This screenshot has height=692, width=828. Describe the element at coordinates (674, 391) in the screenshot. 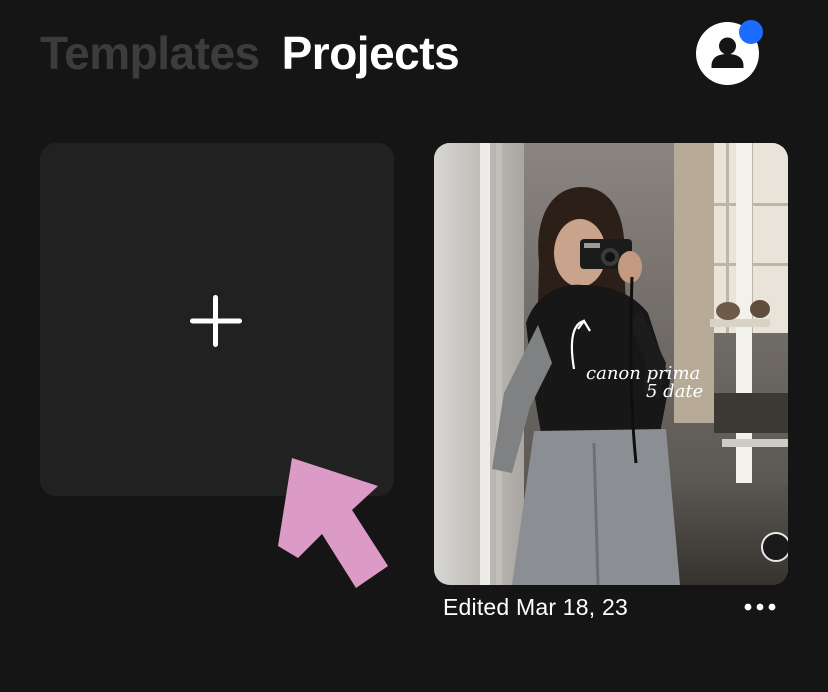

I see `thumbnail-caption-line2: 5 date` at that location.